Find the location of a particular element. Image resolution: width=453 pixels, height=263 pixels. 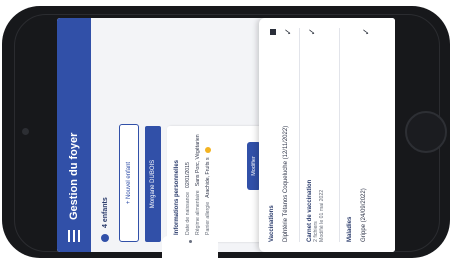

children-icon is located at coordinates (105, 238).